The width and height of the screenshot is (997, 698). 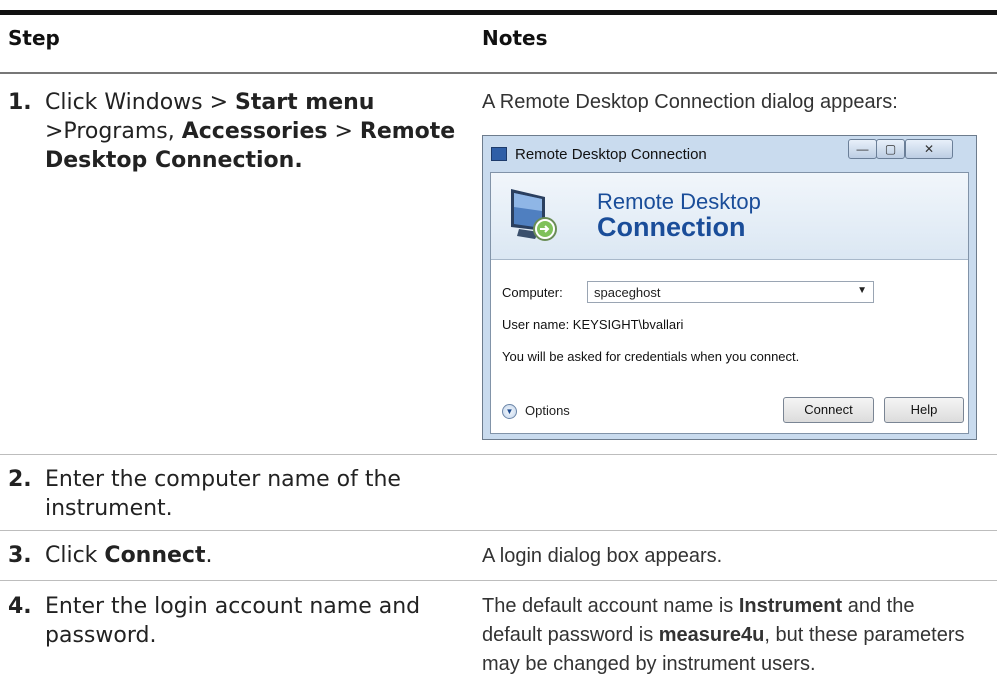 What do you see at coordinates (20, 479) in the screenshot?
I see `step-number: 2.` at bounding box center [20, 479].